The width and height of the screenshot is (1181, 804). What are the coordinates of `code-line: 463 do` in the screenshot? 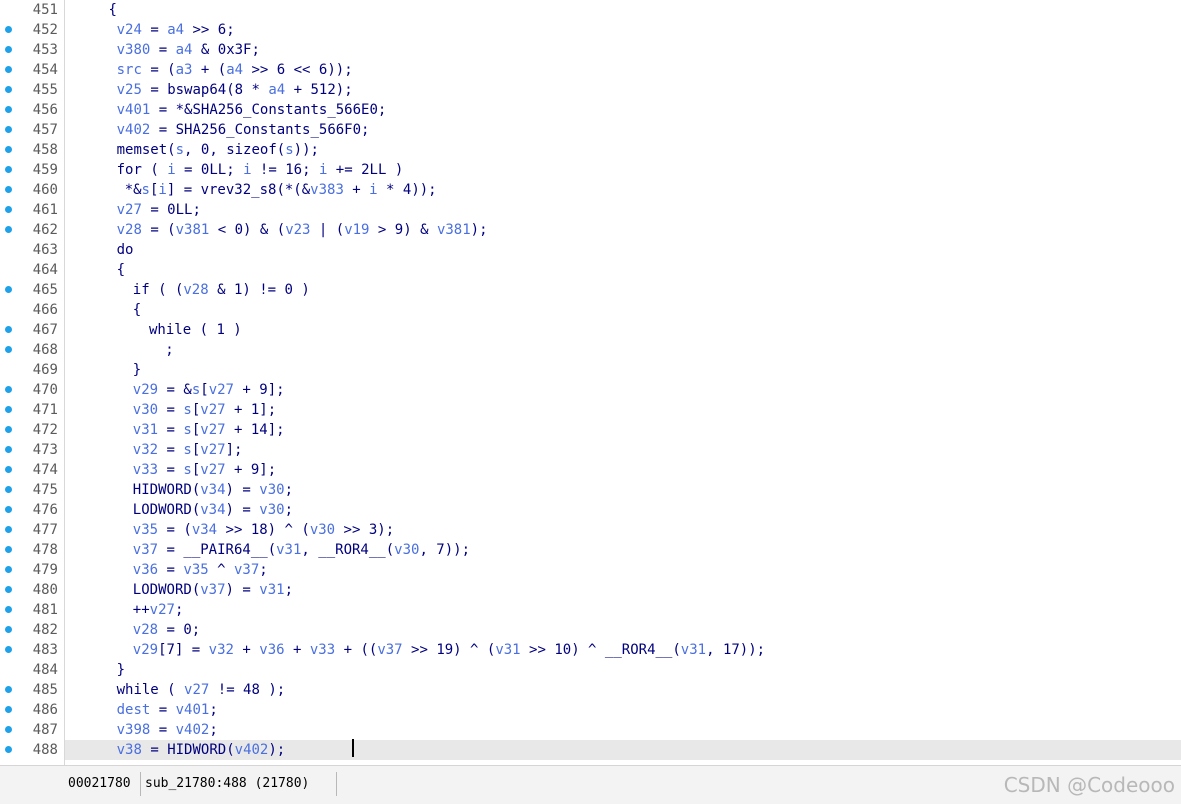 It's located at (590, 250).